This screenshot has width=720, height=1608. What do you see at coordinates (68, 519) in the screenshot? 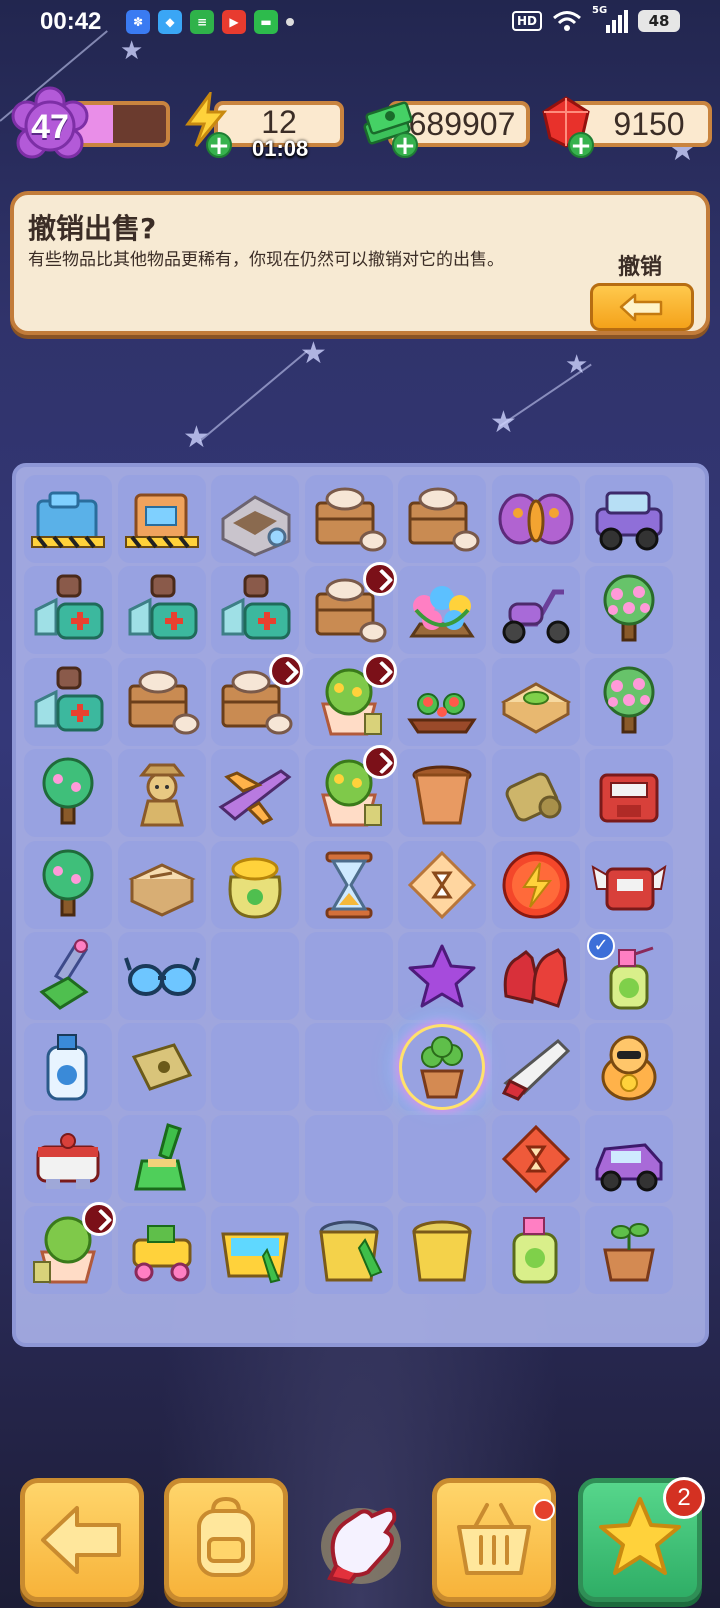
I see `construction-site-icon` at bounding box center [68, 519].